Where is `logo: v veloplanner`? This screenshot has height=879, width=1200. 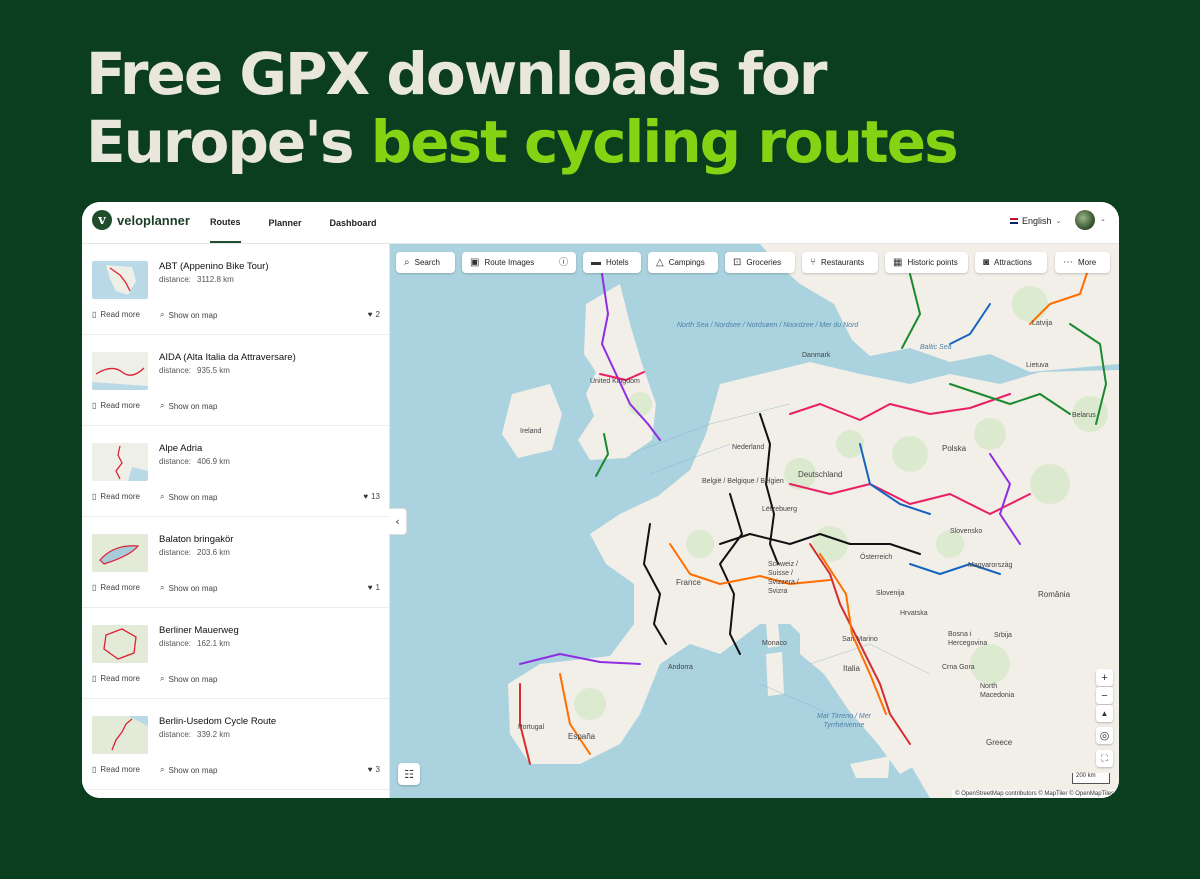 logo: v veloplanner is located at coordinates (141, 220).